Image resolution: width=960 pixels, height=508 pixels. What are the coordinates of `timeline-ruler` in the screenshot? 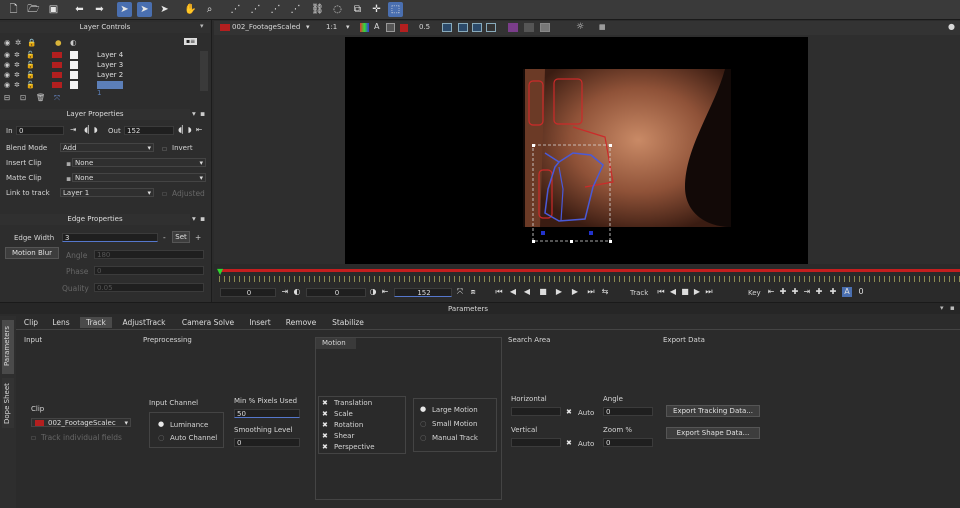 It's located at (589, 279).